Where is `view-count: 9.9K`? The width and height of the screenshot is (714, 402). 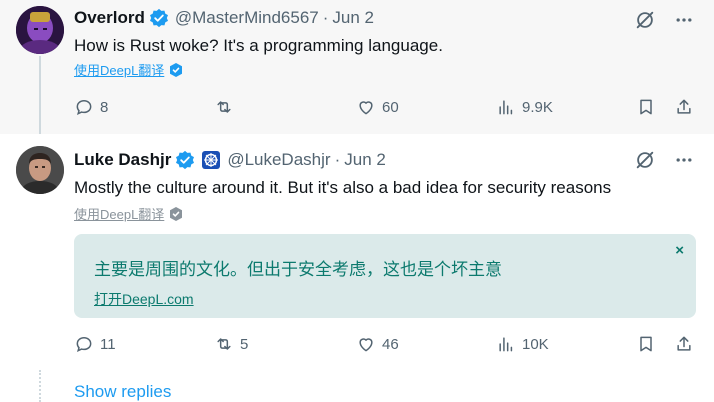 view-count: 9.9K is located at coordinates (537, 107).